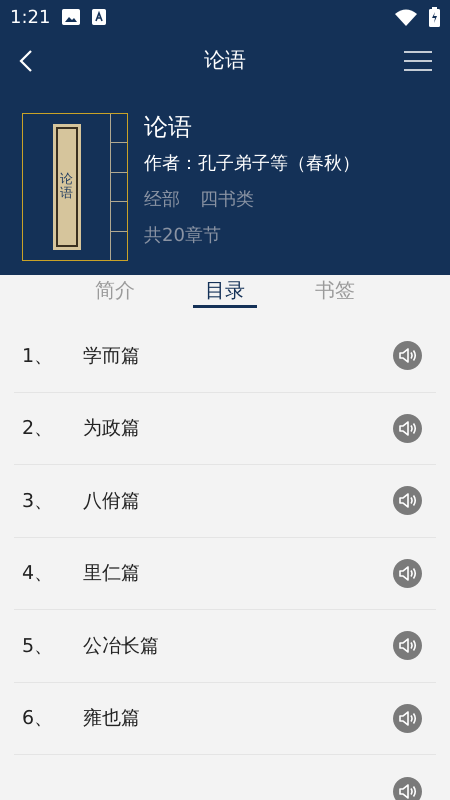  I want to click on chapter-row: 5、 公冶长篇, so click(225, 646).